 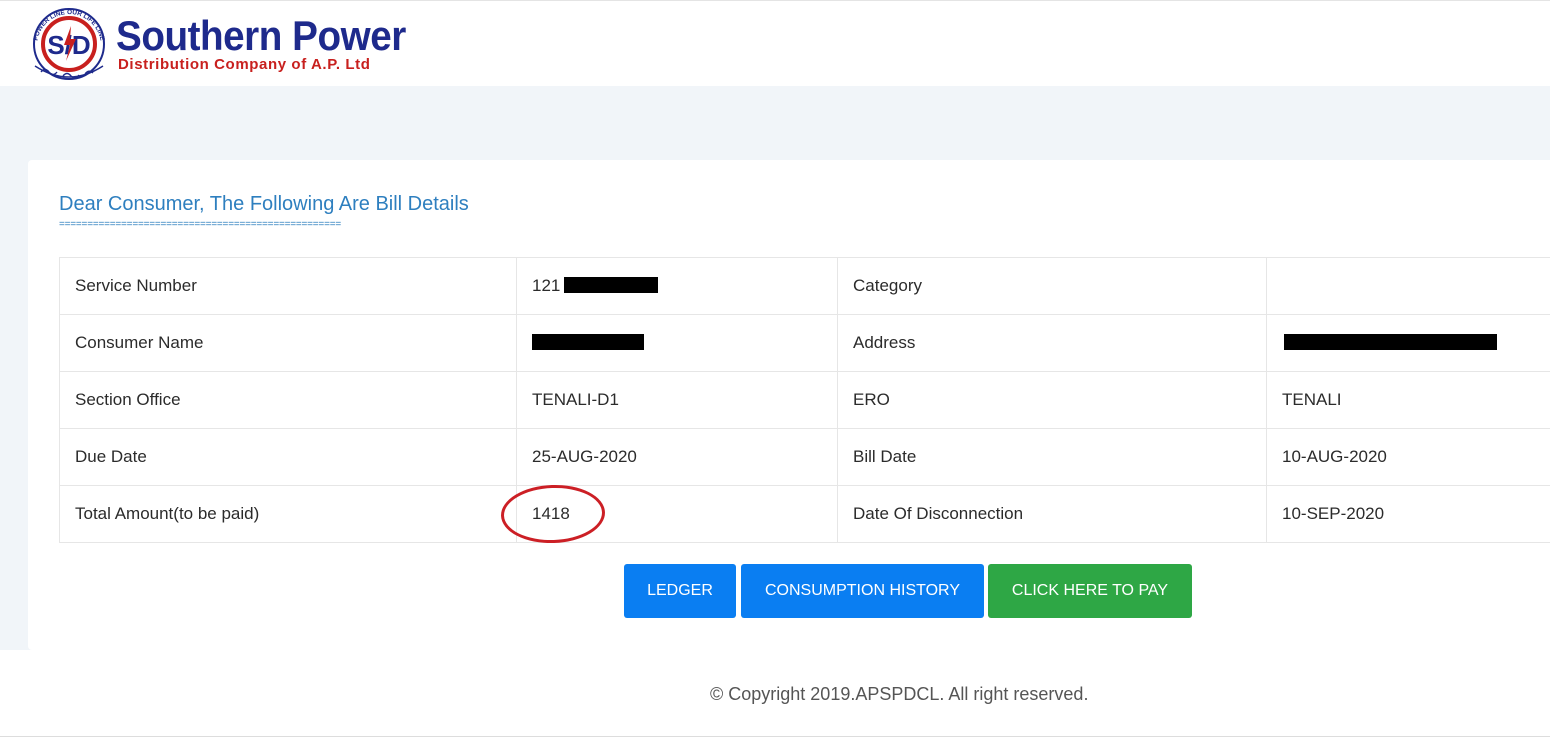 I want to click on section-office-label: Section Office, so click(x=288, y=400).